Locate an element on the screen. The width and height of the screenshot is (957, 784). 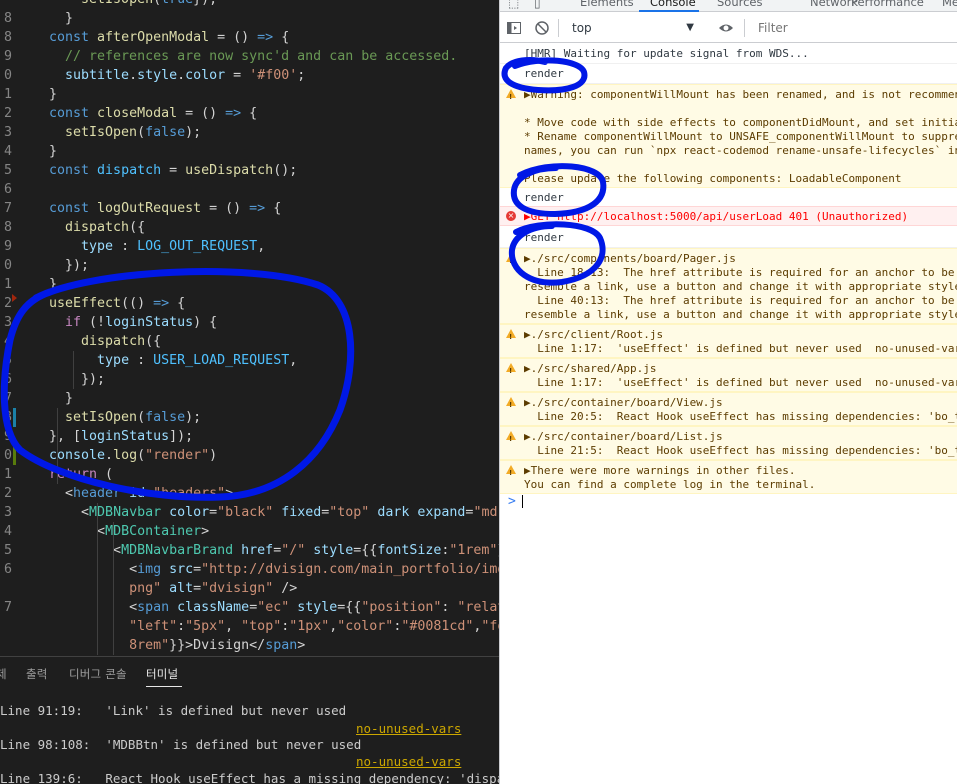
code-token: "#0081cd" is located at coordinates (437, 626).